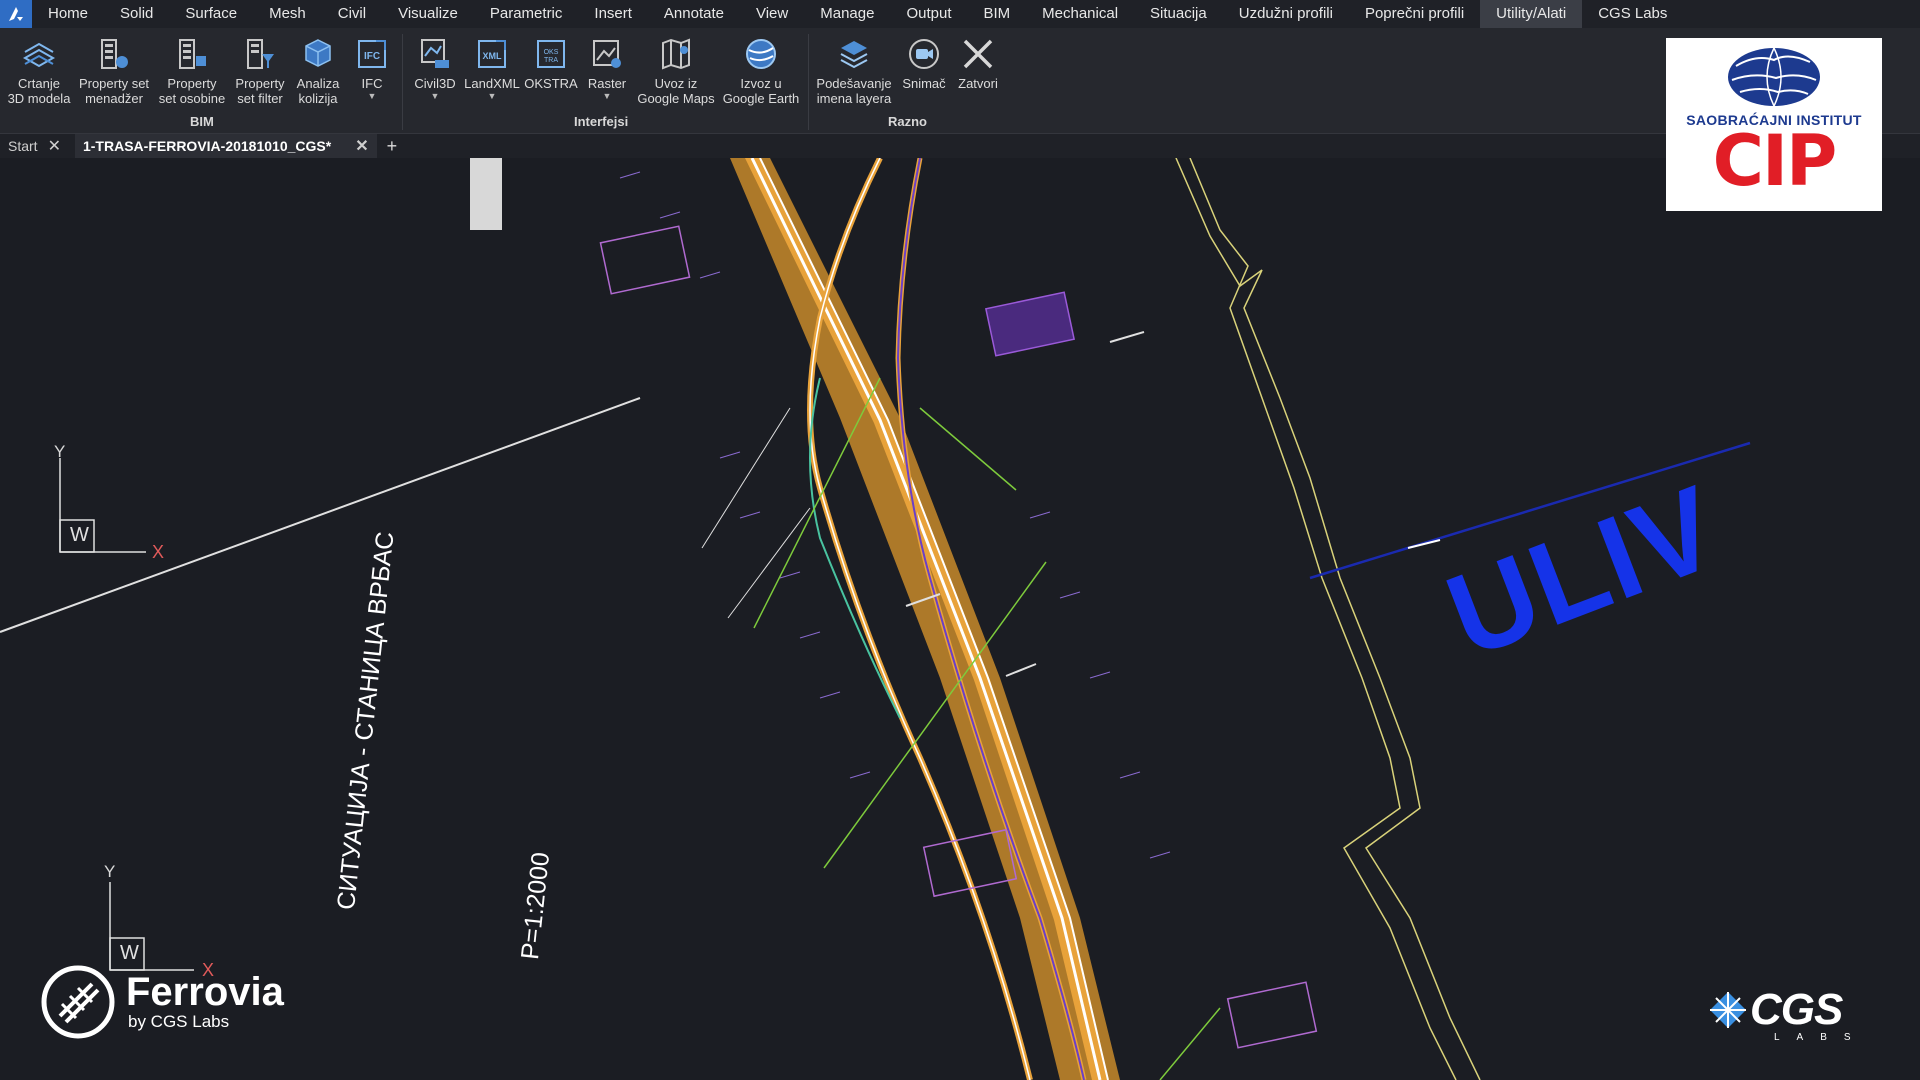  I want to click on landxml-icon: XML, so click(492, 54).